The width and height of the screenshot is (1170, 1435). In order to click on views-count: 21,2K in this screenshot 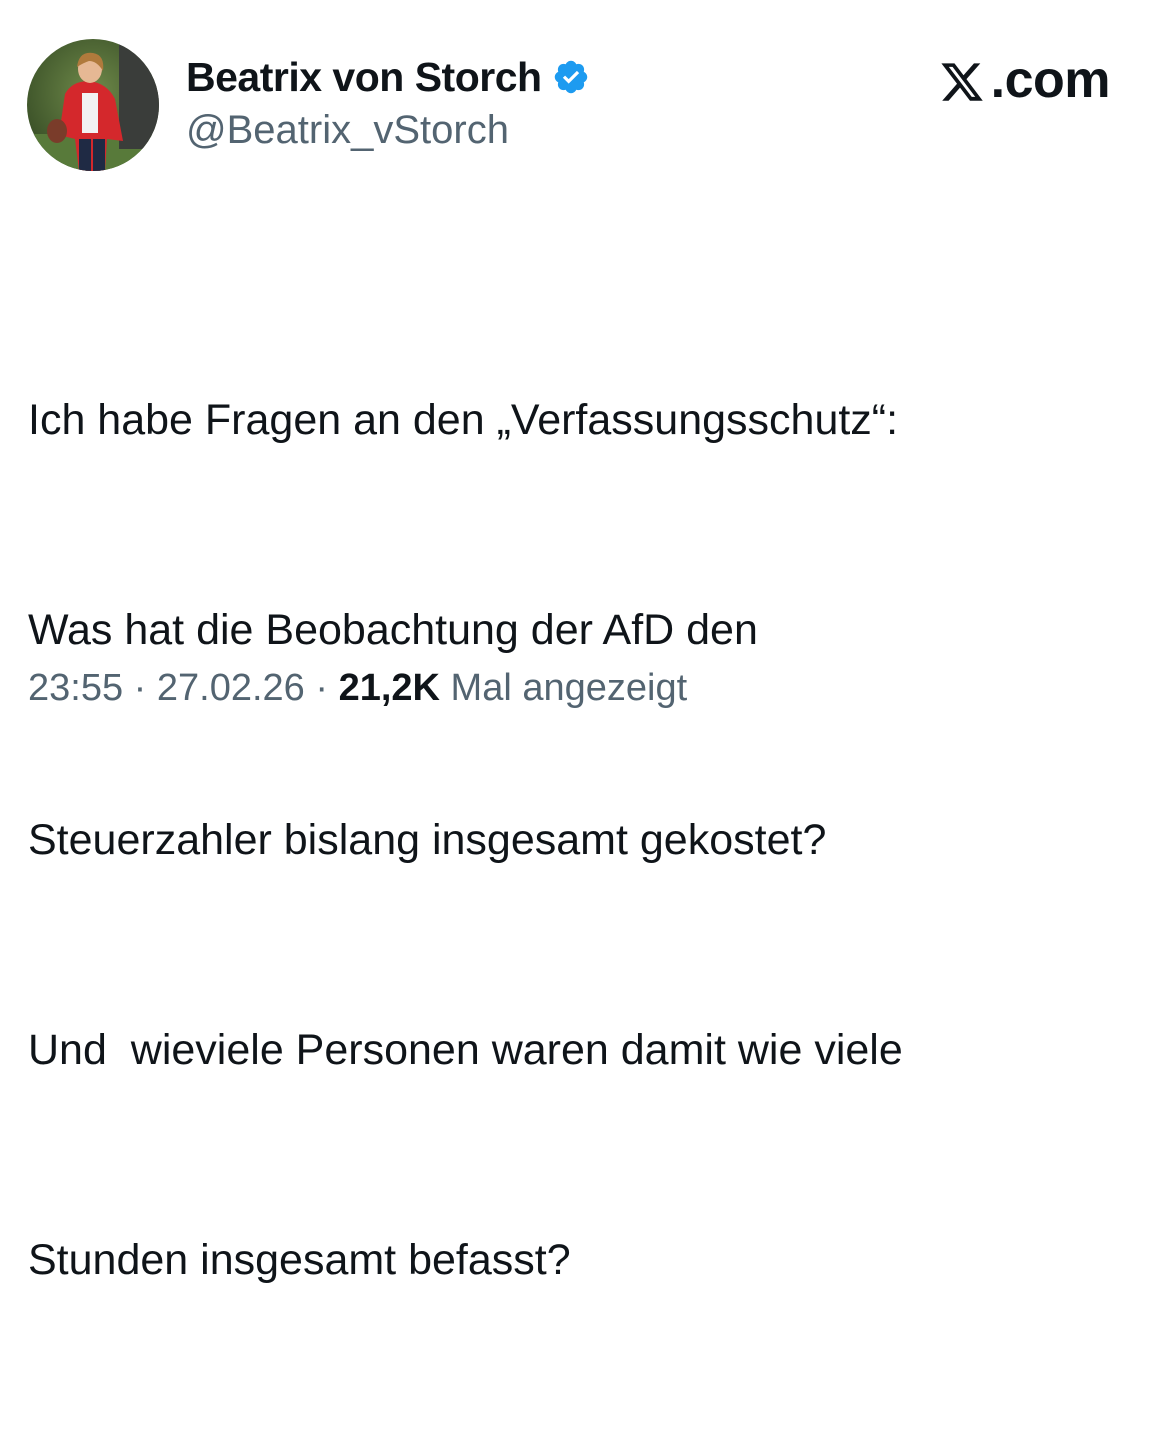, I will do `click(389, 688)`.